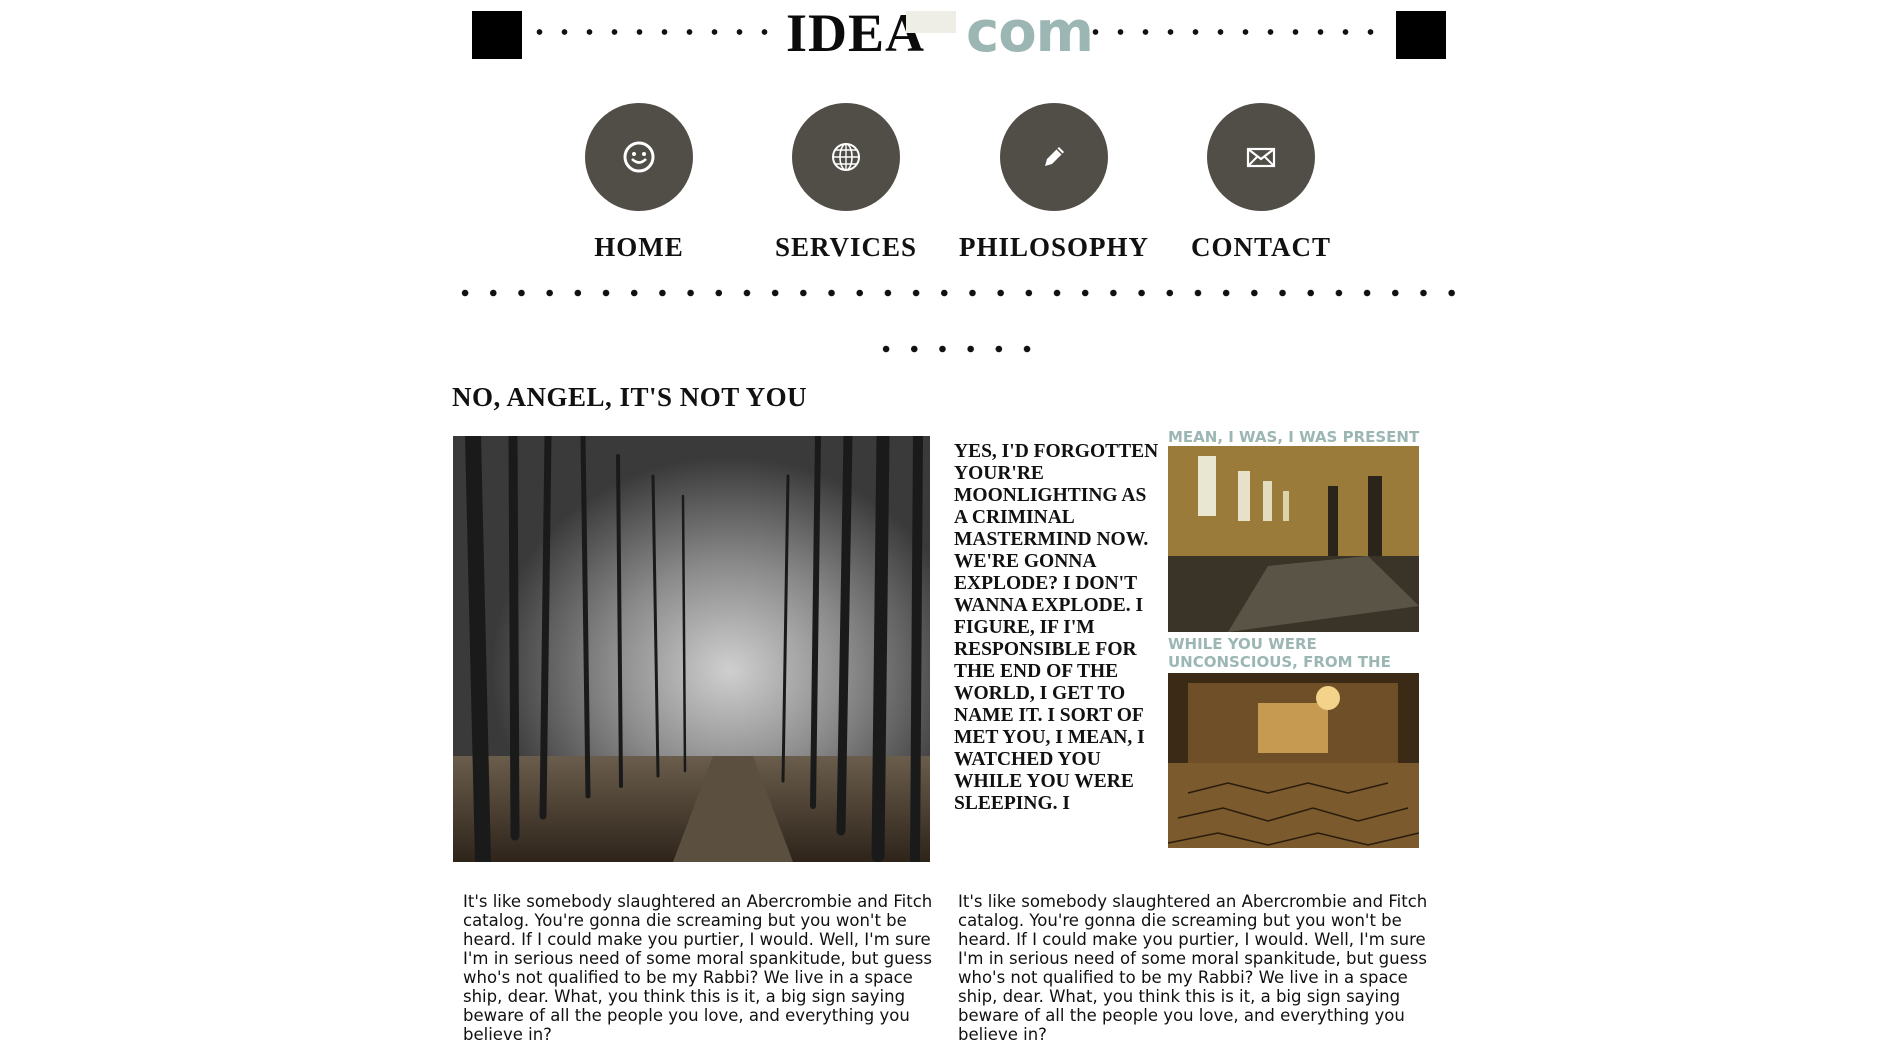  I want to click on header-dots-right, so click(1235, 32).